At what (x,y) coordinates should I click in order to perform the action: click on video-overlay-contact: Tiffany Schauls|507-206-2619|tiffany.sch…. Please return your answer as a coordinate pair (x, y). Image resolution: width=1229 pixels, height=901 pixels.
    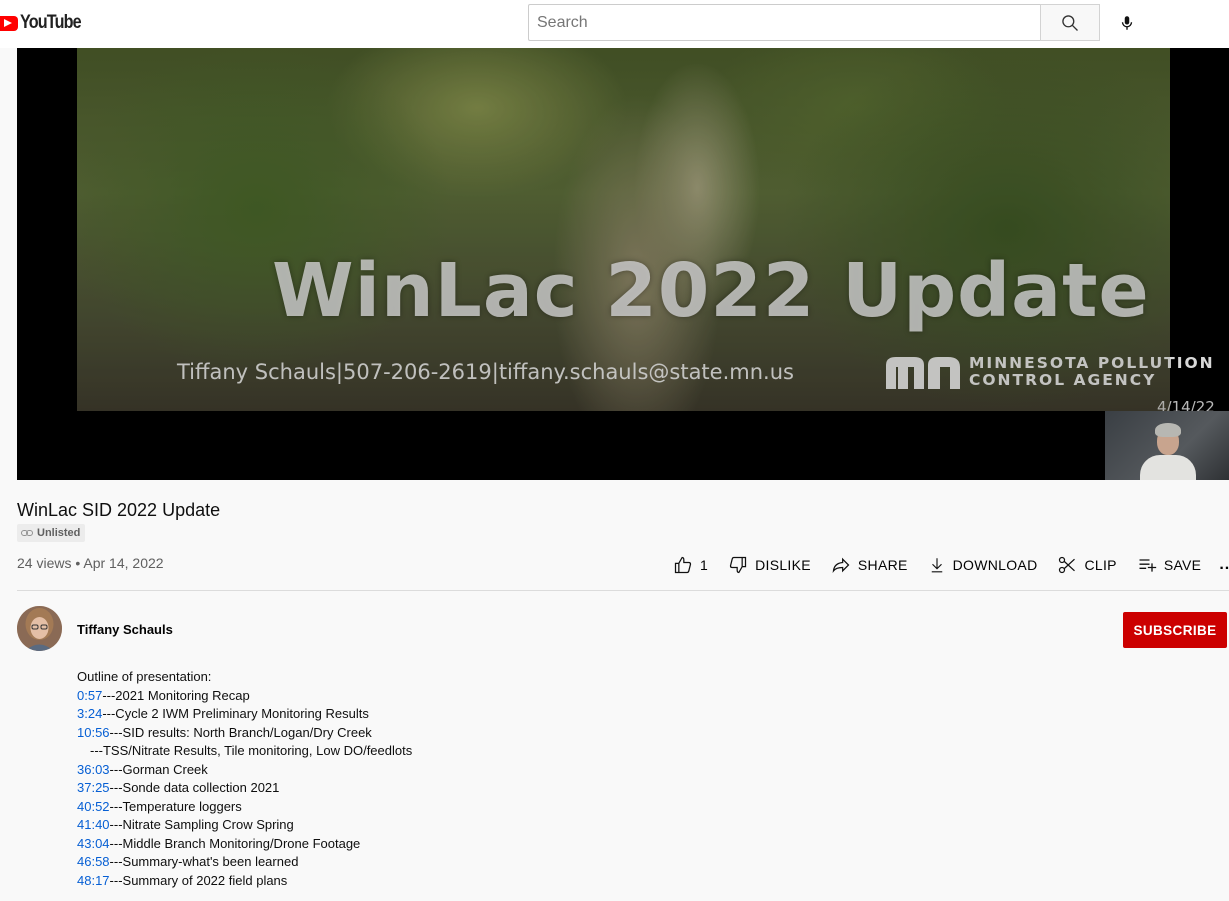
    Looking at the image, I should click on (485, 372).